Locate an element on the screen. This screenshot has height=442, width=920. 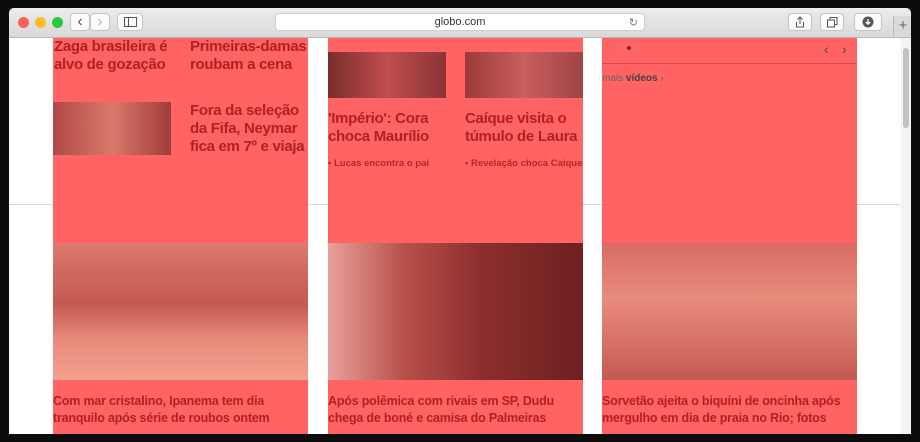
back-button: ‹ is located at coordinates (80, 22).